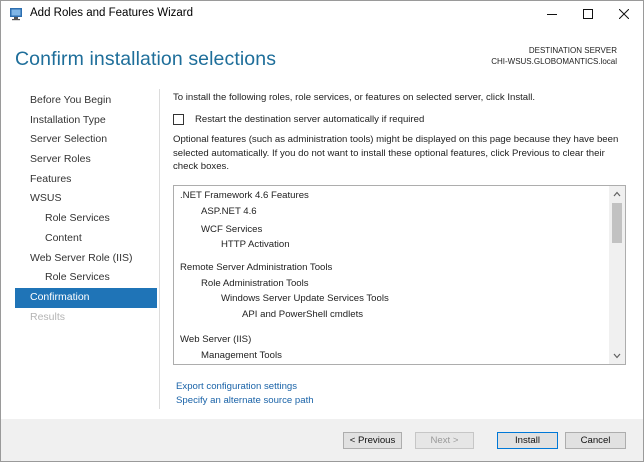 The image size is (644, 462). What do you see at coordinates (372, 440) in the screenshot?
I see `previous-button: < Previous` at bounding box center [372, 440].